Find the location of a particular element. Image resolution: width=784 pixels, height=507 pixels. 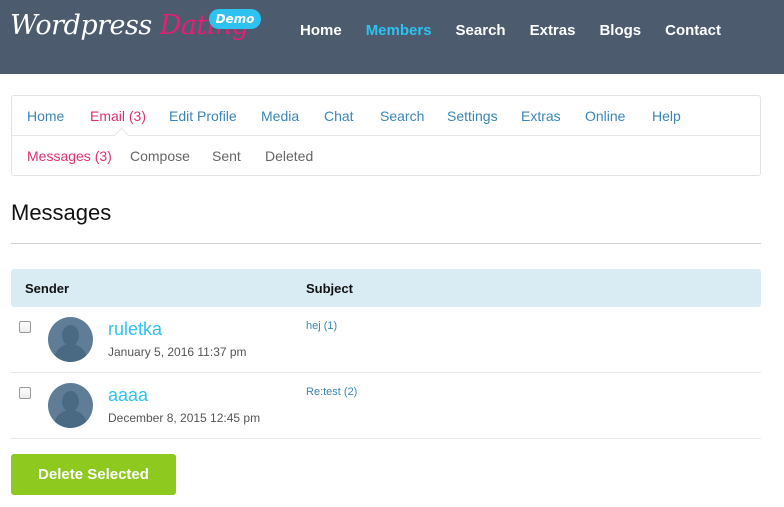

subnav-chat: Chat is located at coordinates (339, 116).